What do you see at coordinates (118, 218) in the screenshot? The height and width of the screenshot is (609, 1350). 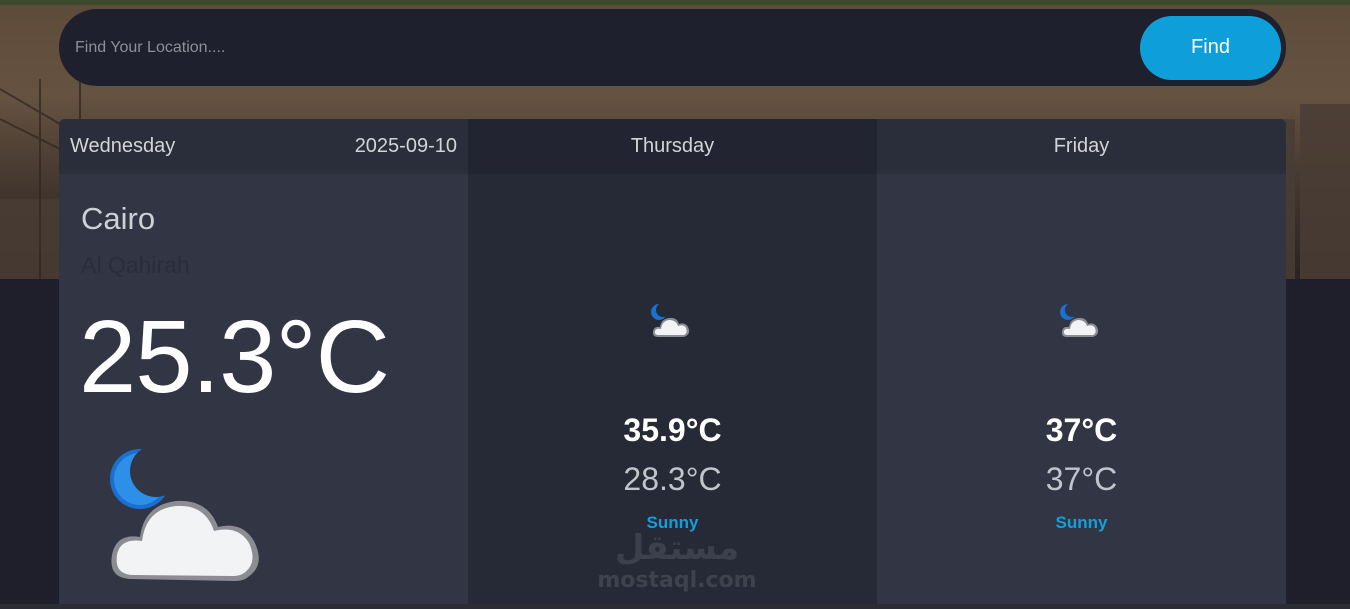 I see `city-name: Cairo` at bounding box center [118, 218].